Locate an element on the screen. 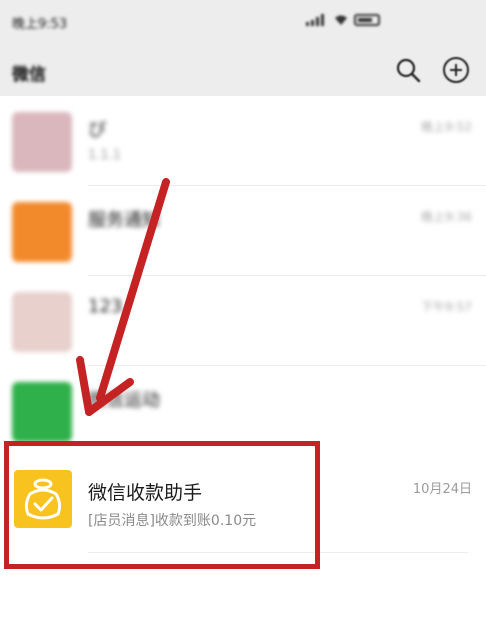  search-icon is located at coordinates (408, 70).